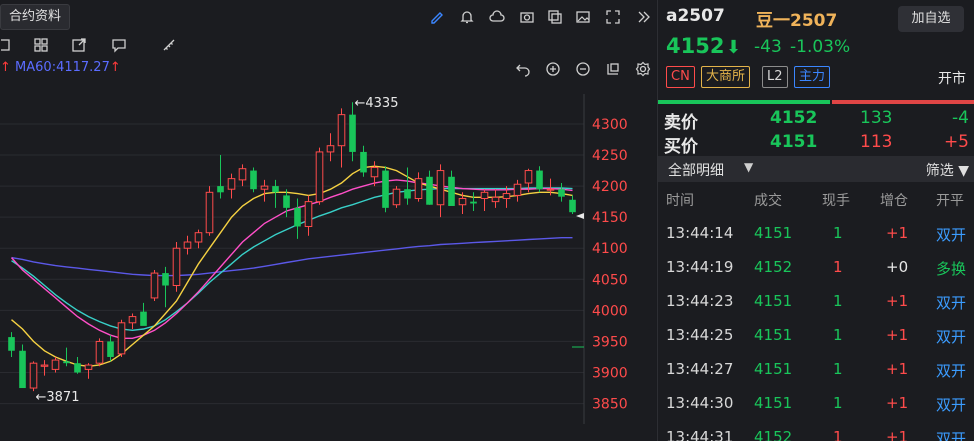  Describe the element at coordinates (58, 397) in the screenshot. I see `low-annotation: ←3871` at that location.